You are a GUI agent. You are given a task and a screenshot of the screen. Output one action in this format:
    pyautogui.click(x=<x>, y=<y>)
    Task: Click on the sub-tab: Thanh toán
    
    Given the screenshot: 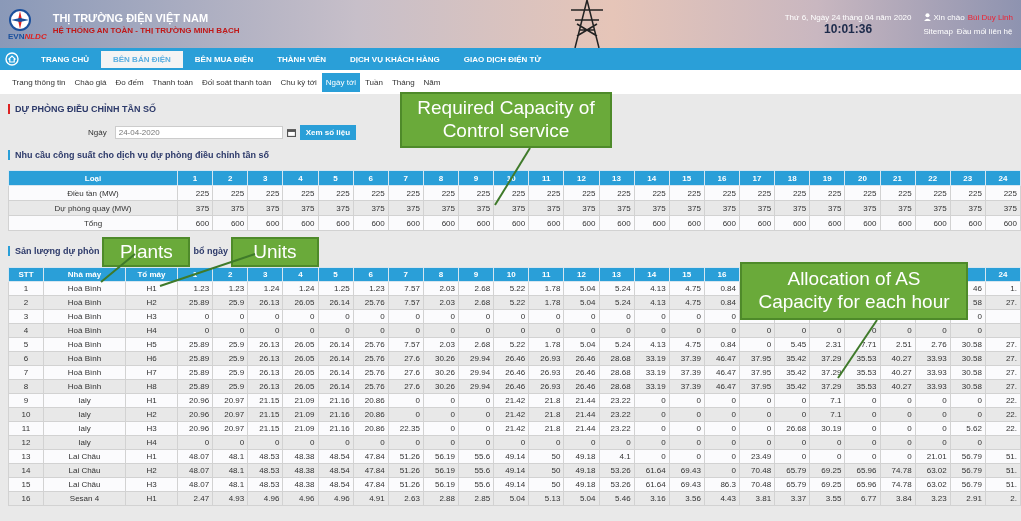 What is the action you would take?
    pyautogui.click(x=173, y=82)
    